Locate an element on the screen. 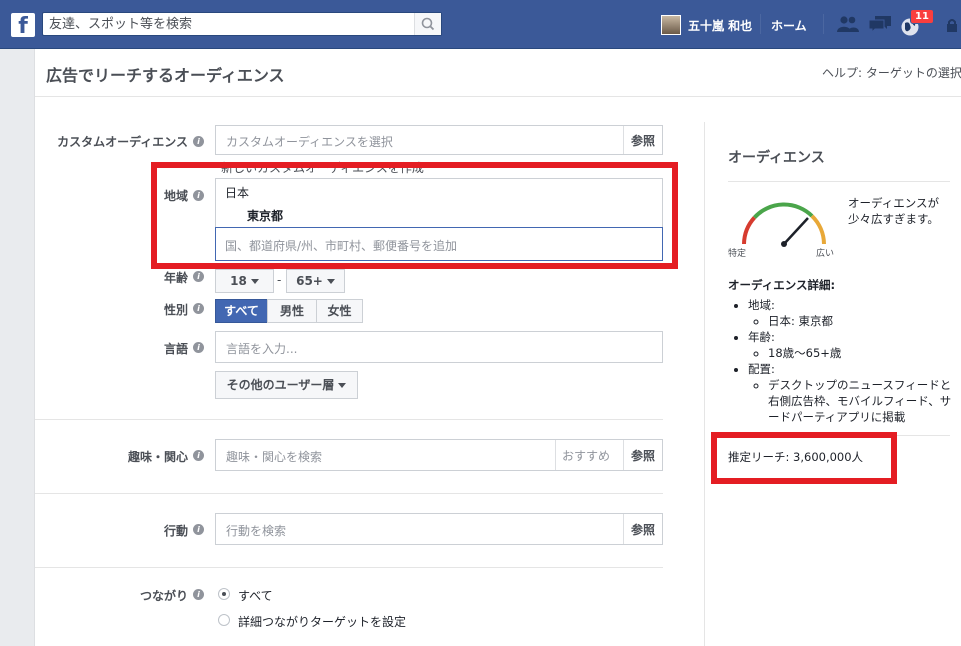 This screenshot has width=961, height=646. sidebar-divider is located at coordinates (704, 384).